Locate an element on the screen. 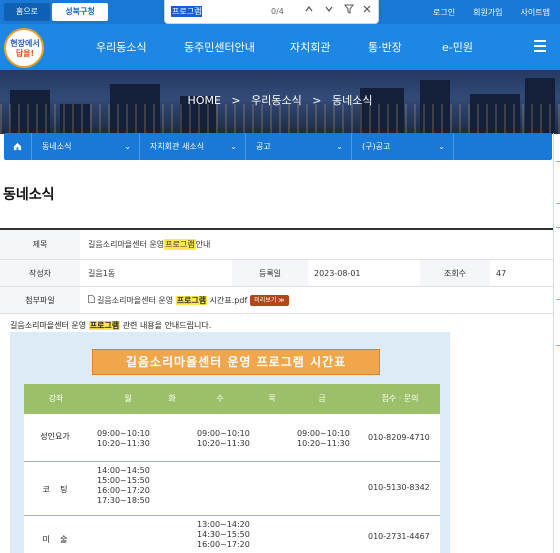 This screenshot has height=553, width=560. course-name: 코 팅 is located at coordinates (55, 489).